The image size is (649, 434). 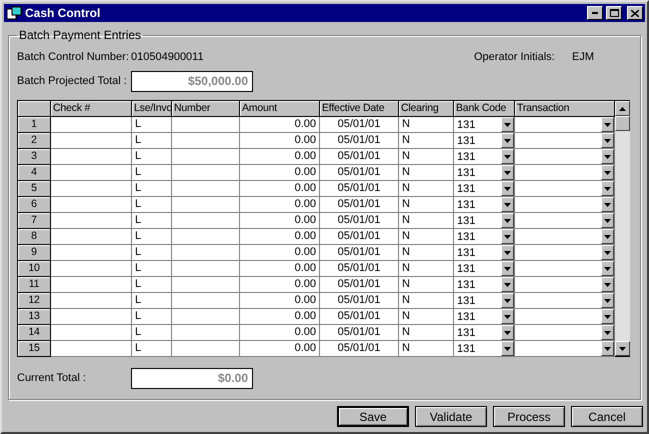 I want to click on row-header: 8, so click(x=34, y=237).